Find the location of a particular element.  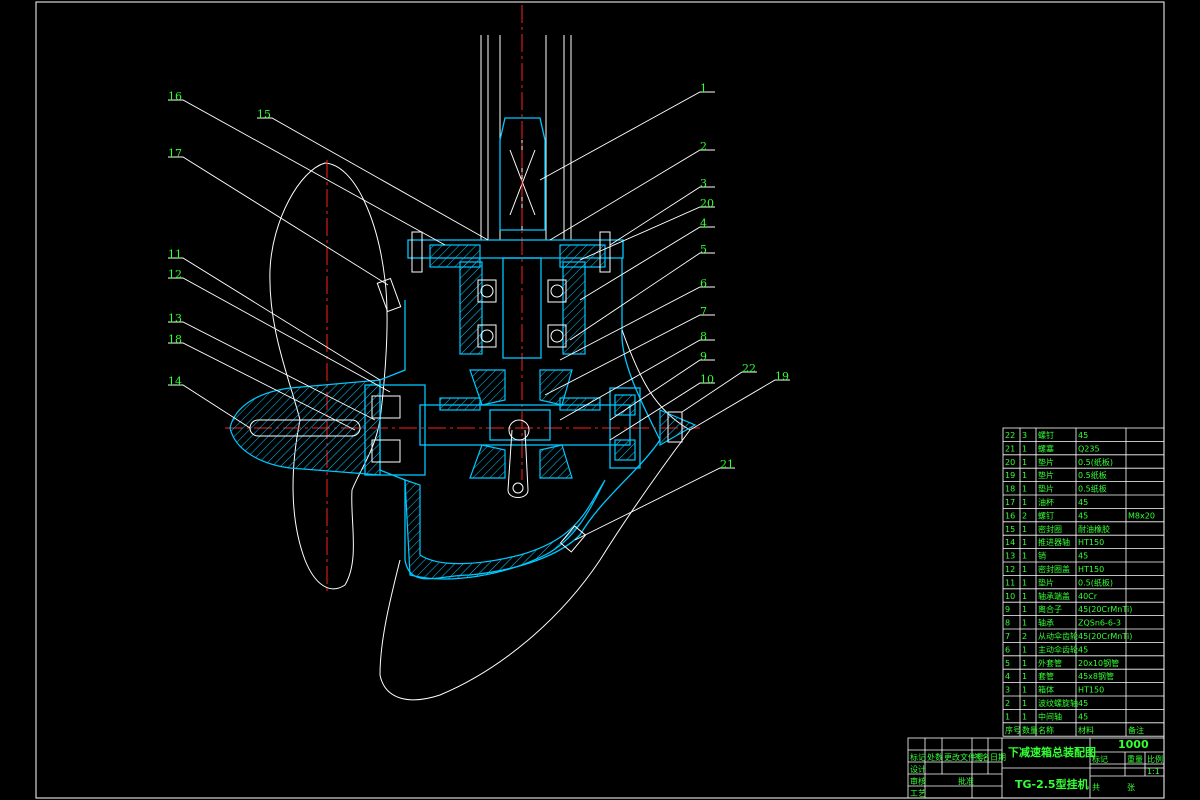

bom-cell-no: 9 is located at coordinates (1007, 609).